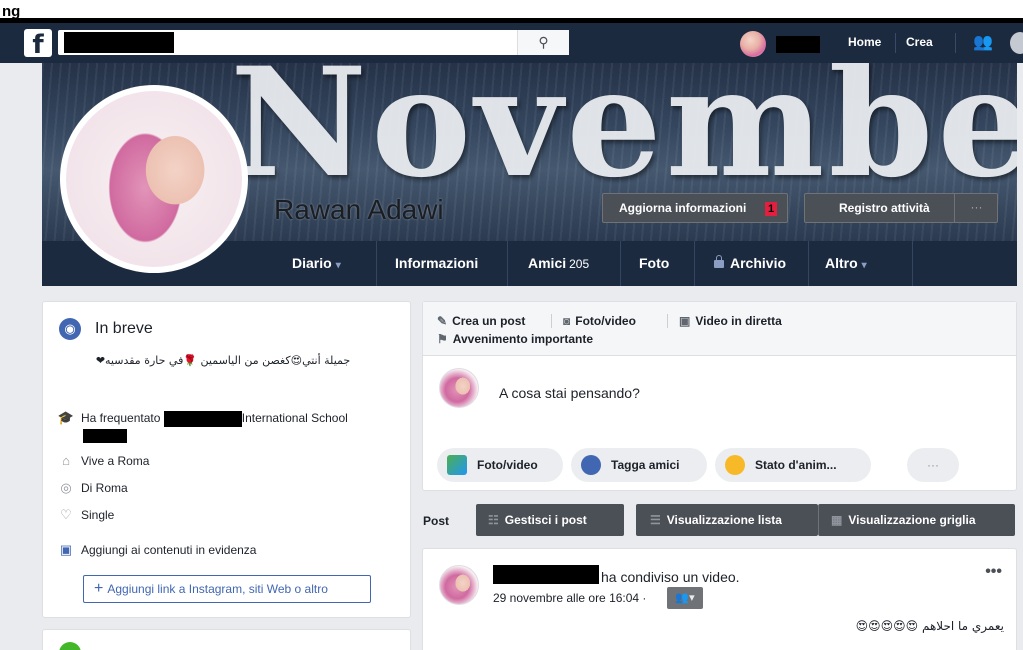  What do you see at coordinates (933, 465) in the screenshot?
I see `more-options-button: ···` at bounding box center [933, 465].